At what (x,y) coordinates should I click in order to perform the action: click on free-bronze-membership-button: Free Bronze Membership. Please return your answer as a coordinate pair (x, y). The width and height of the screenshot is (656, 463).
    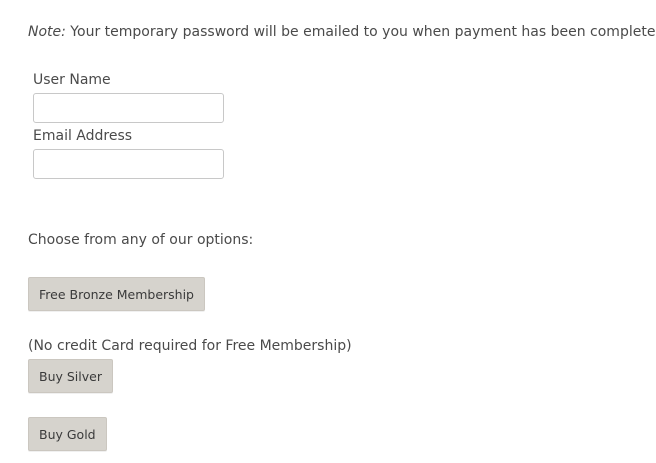
    Looking at the image, I should click on (116, 294).